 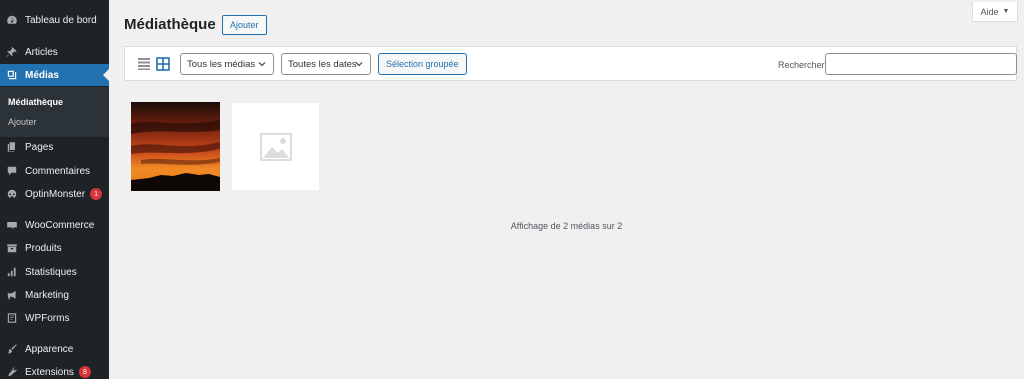 What do you see at coordinates (801, 65) in the screenshot?
I see `search-label: Rechercher` at bounding box center [801, 65].